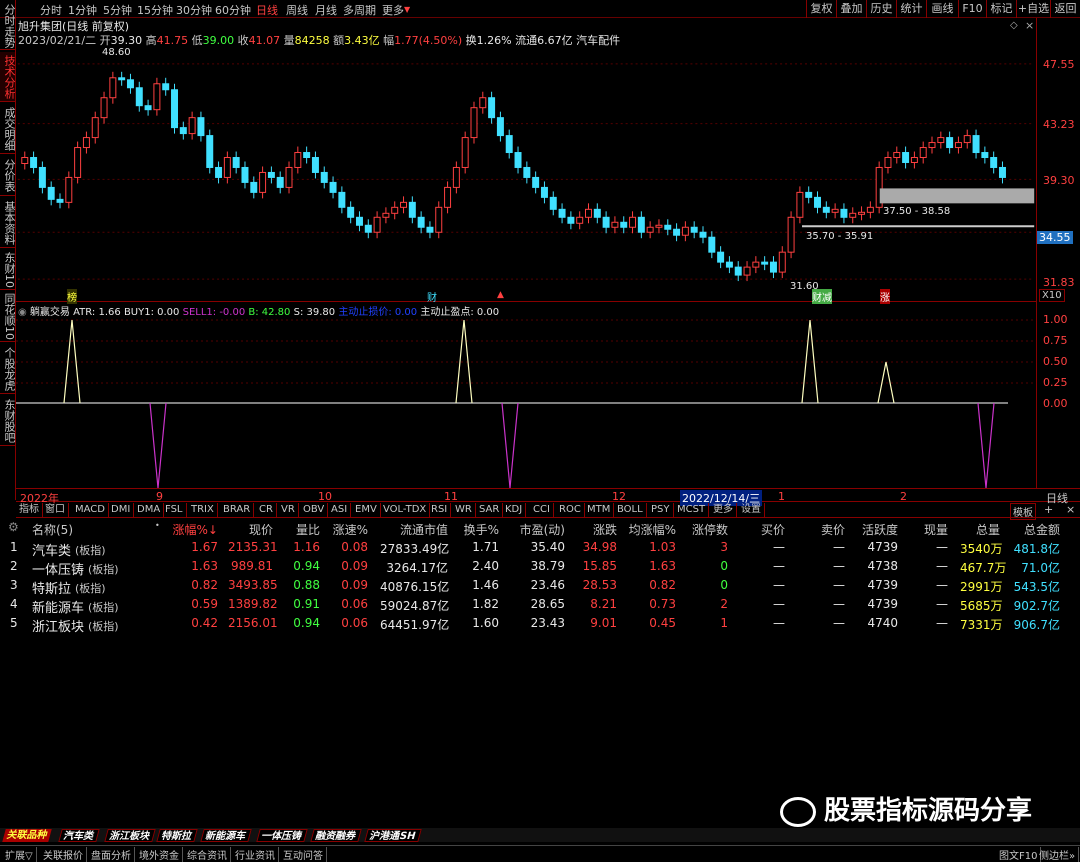 The image size is (1080, 862). What do you see at coordinates (19, 854) in the screenshot?
I see `status-item: 扩展▽` at bounding box center [19, 854].